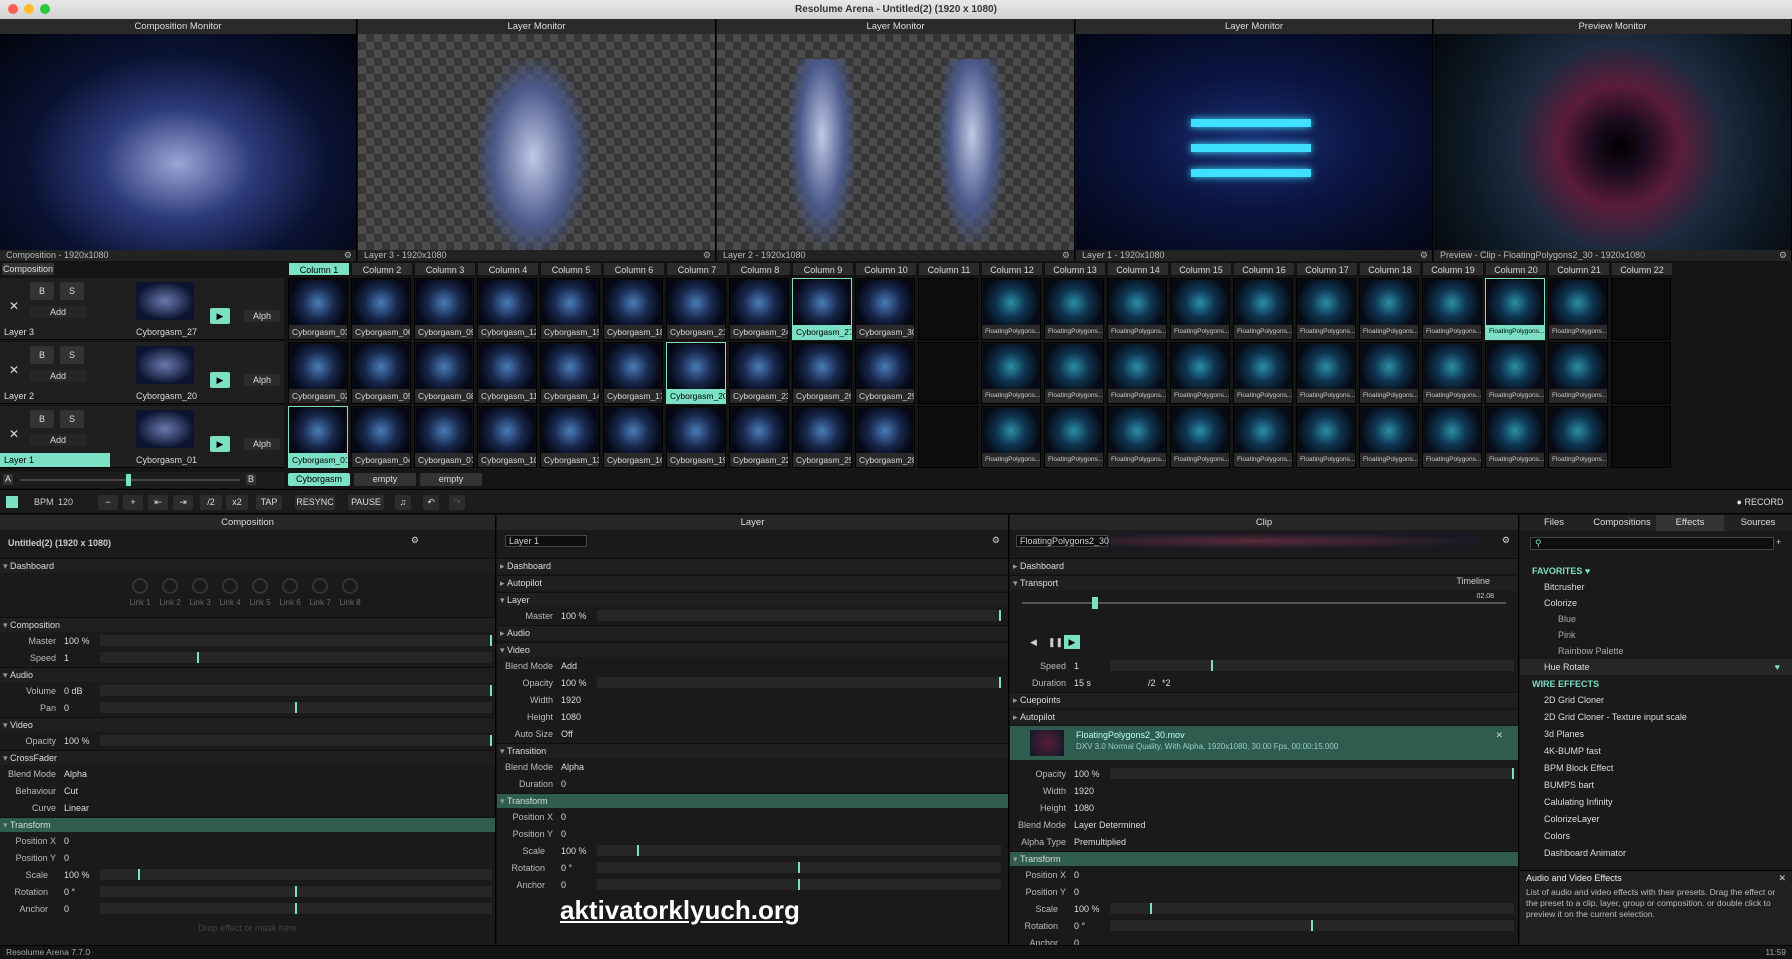 The height and width of the screenshot is (959, 1792). Describe the element at coordinates (1656, 853) in the screenshot. I see `wire-effect-item: Dashboard Animator` at that location.